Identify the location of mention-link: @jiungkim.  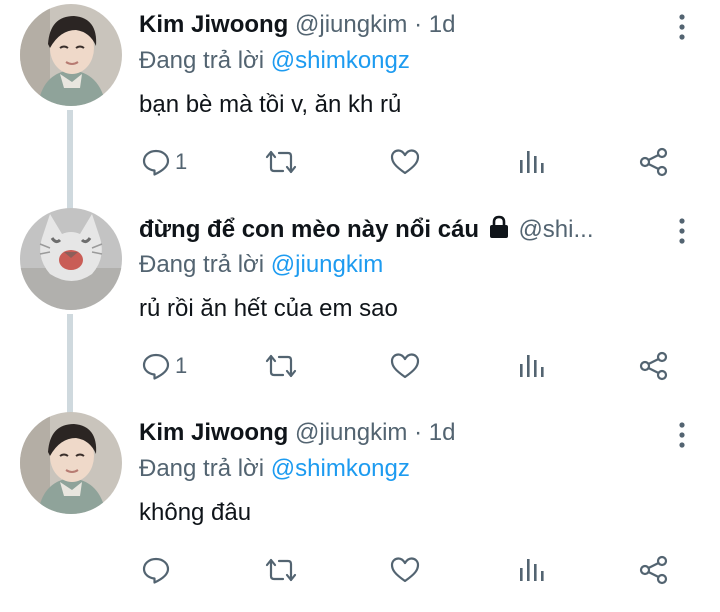
(327, 264).